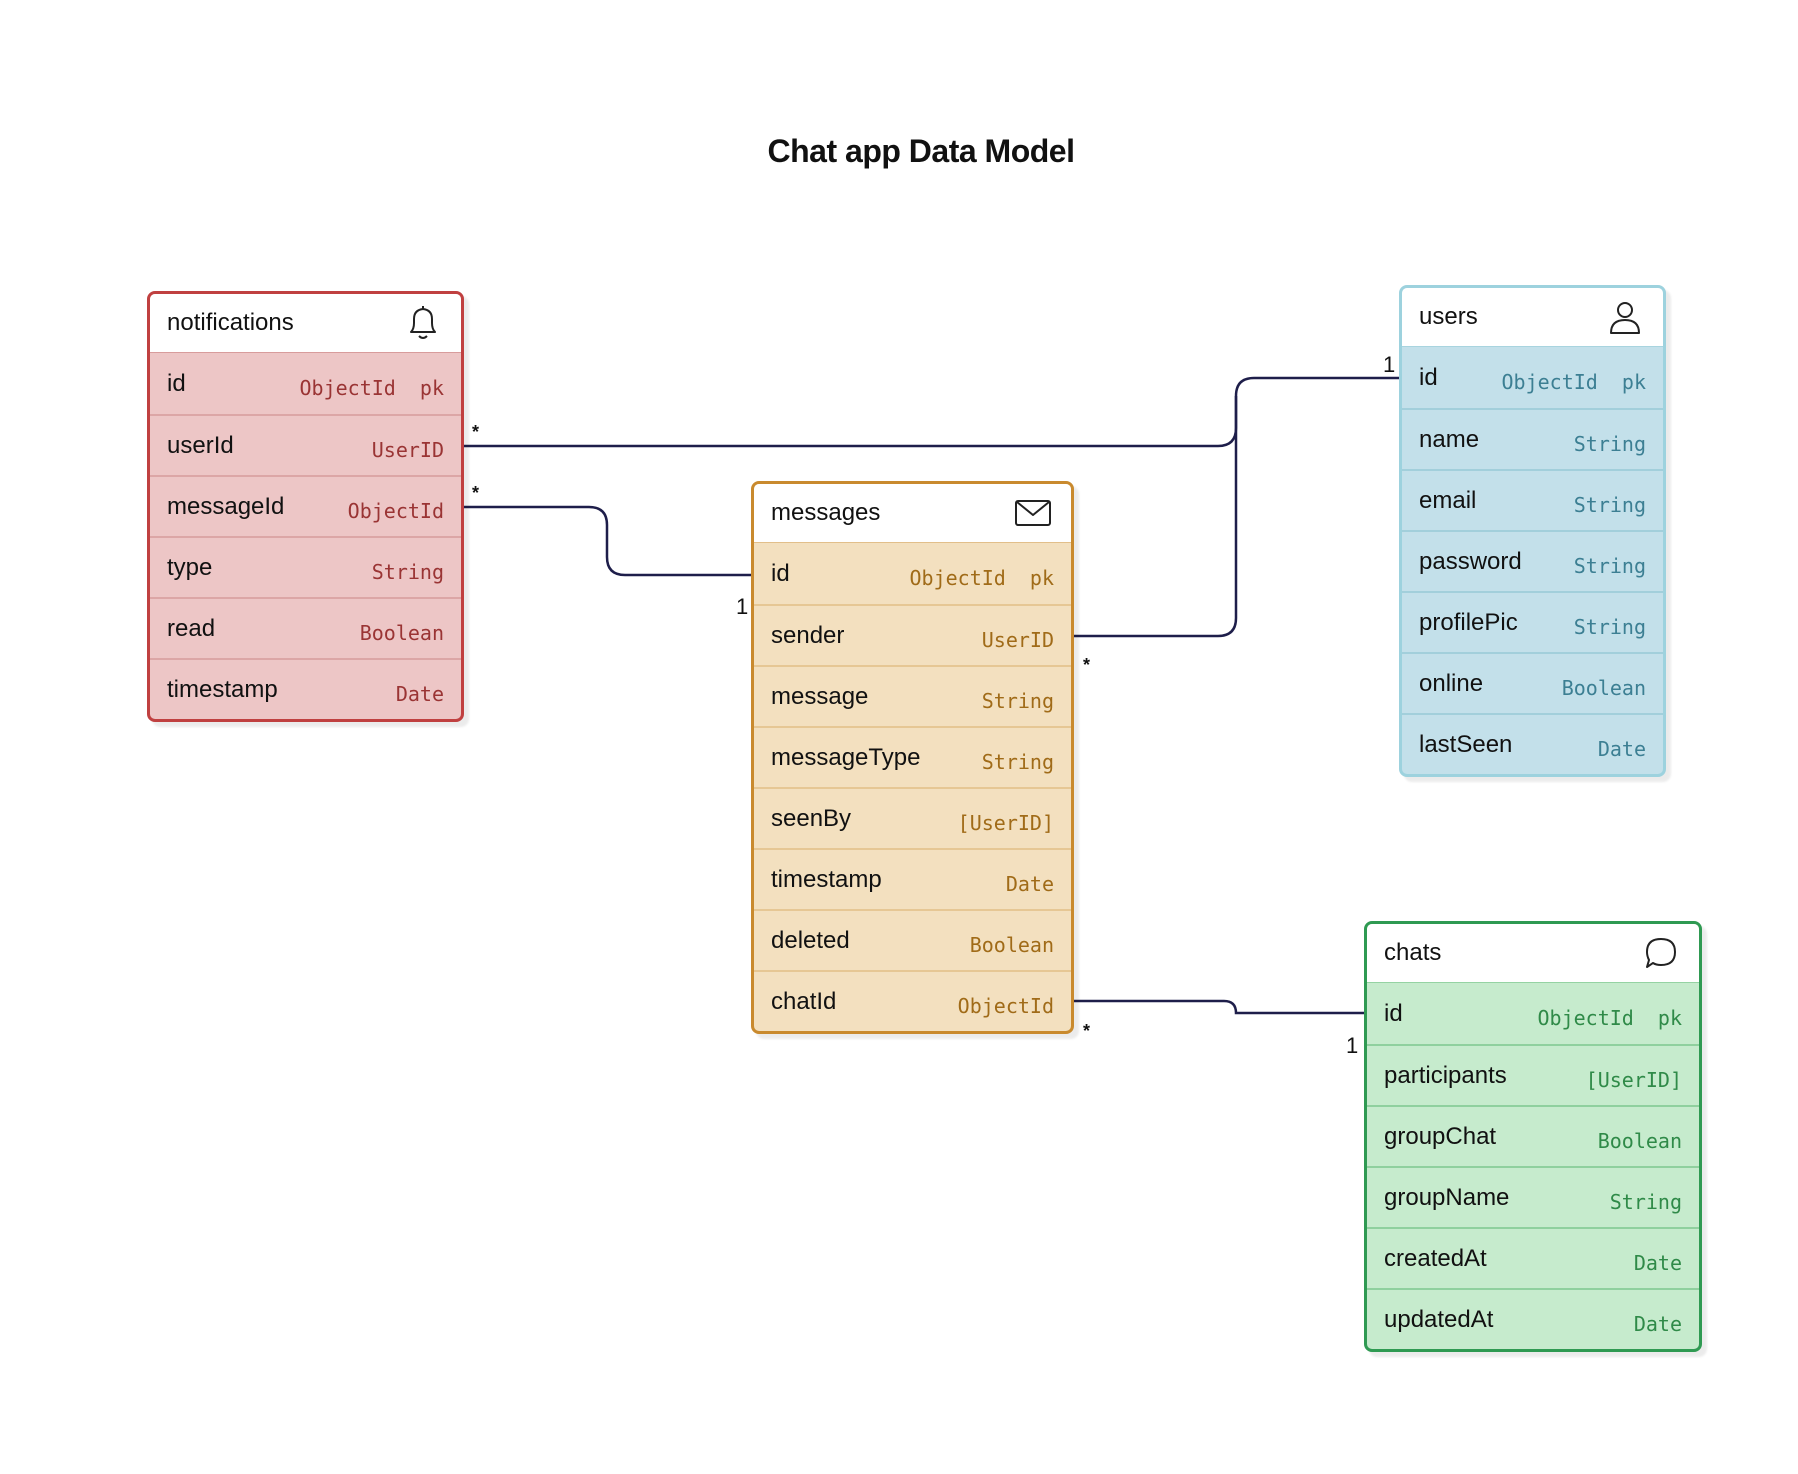 The image size is (1798, 1474). Describe the element at coordinates (1466, 744) in the screenshot. I see `field-name: lastSeen` at that location.